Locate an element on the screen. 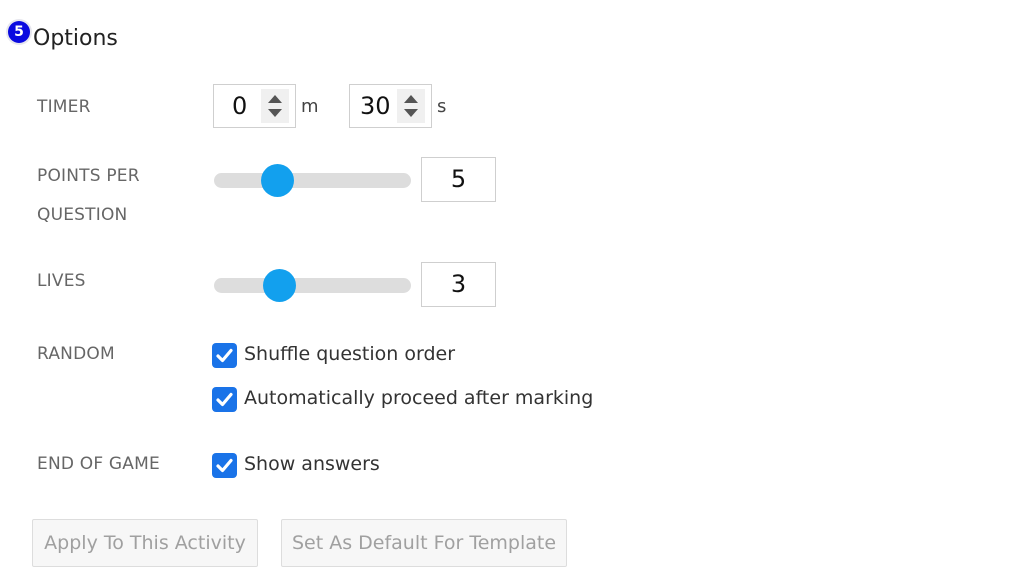  points-slider is located at coordinates (312, 180).